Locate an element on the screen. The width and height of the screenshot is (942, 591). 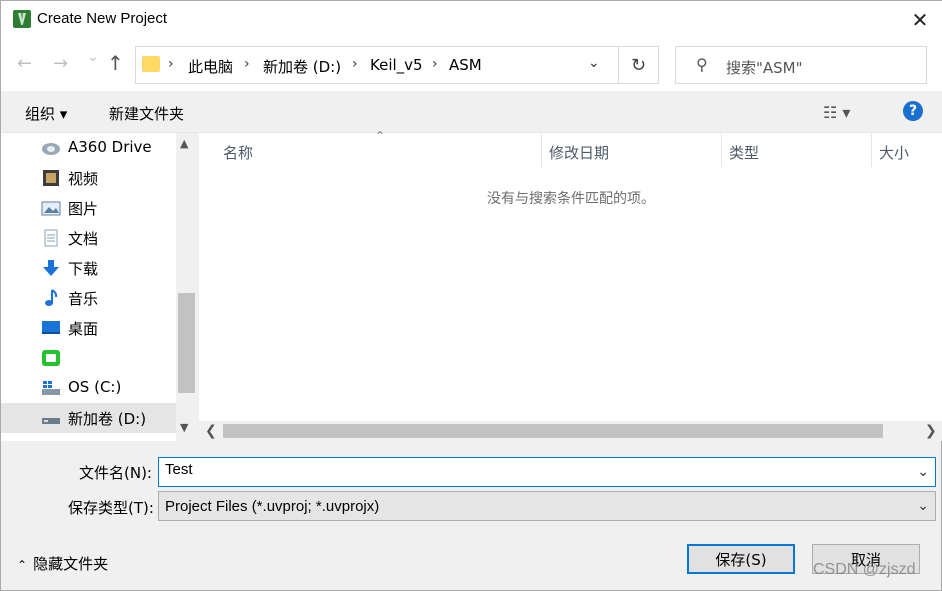
sidebar-item-label: 桌面 is located at coordinates (83, 329).